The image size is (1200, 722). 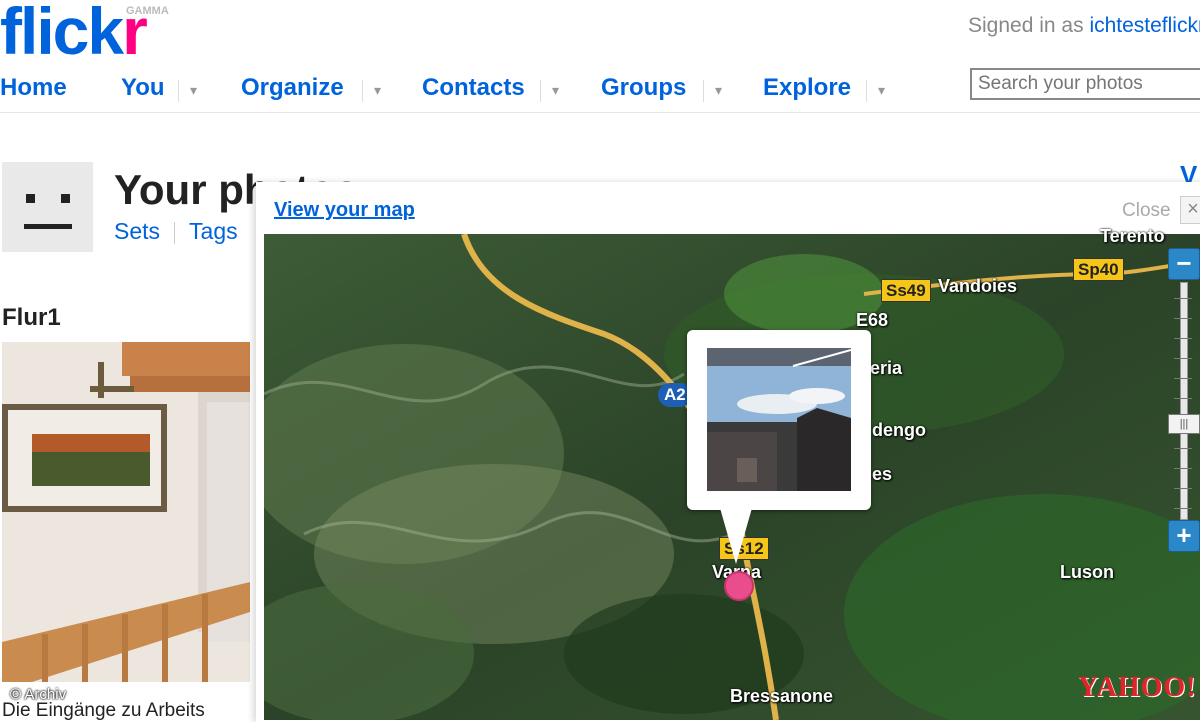 What do you see at coordinates (31, 318) in the screenshot?
I see `photo-title: Flur1` at bounding box center [31, 318].